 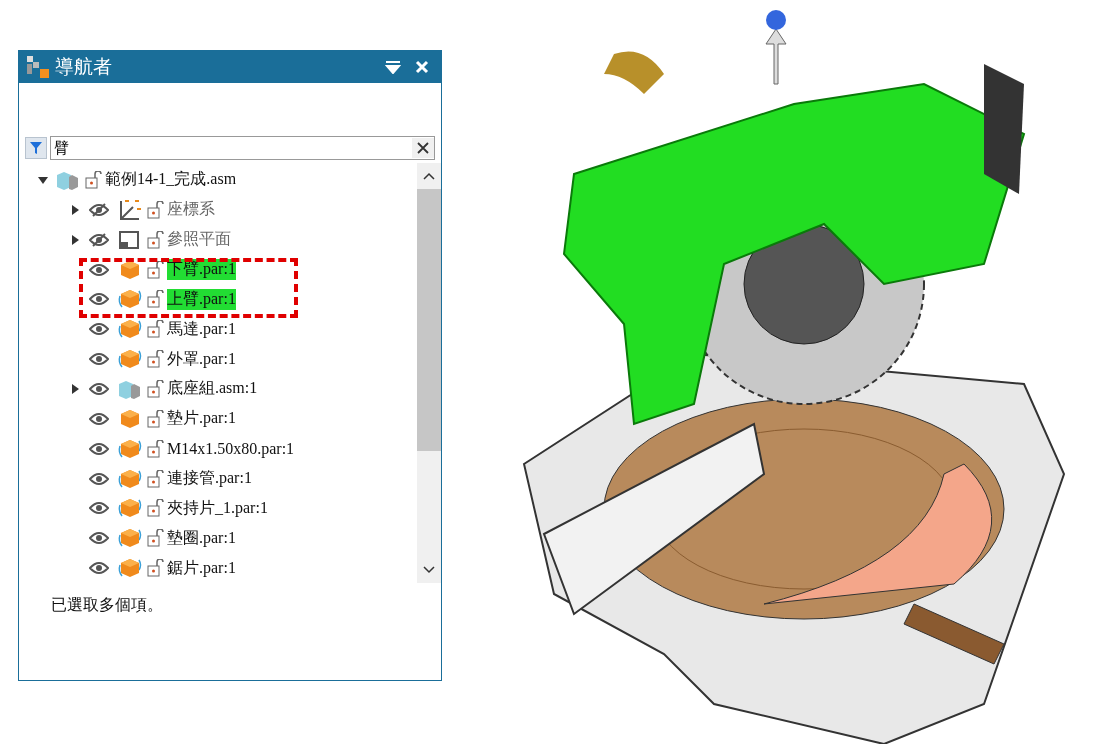 What do you see at coordinates (201, 568) in the screenshot?
I see `tree-item-label: 鋸片.par:1` at bounding box center [201, 568].